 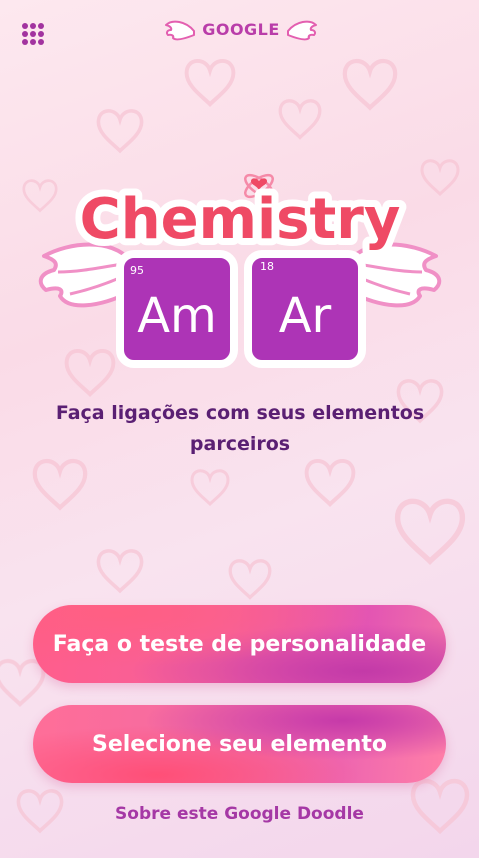 I want to click on logo-title: Chemistry, so click(x=240, y=219).